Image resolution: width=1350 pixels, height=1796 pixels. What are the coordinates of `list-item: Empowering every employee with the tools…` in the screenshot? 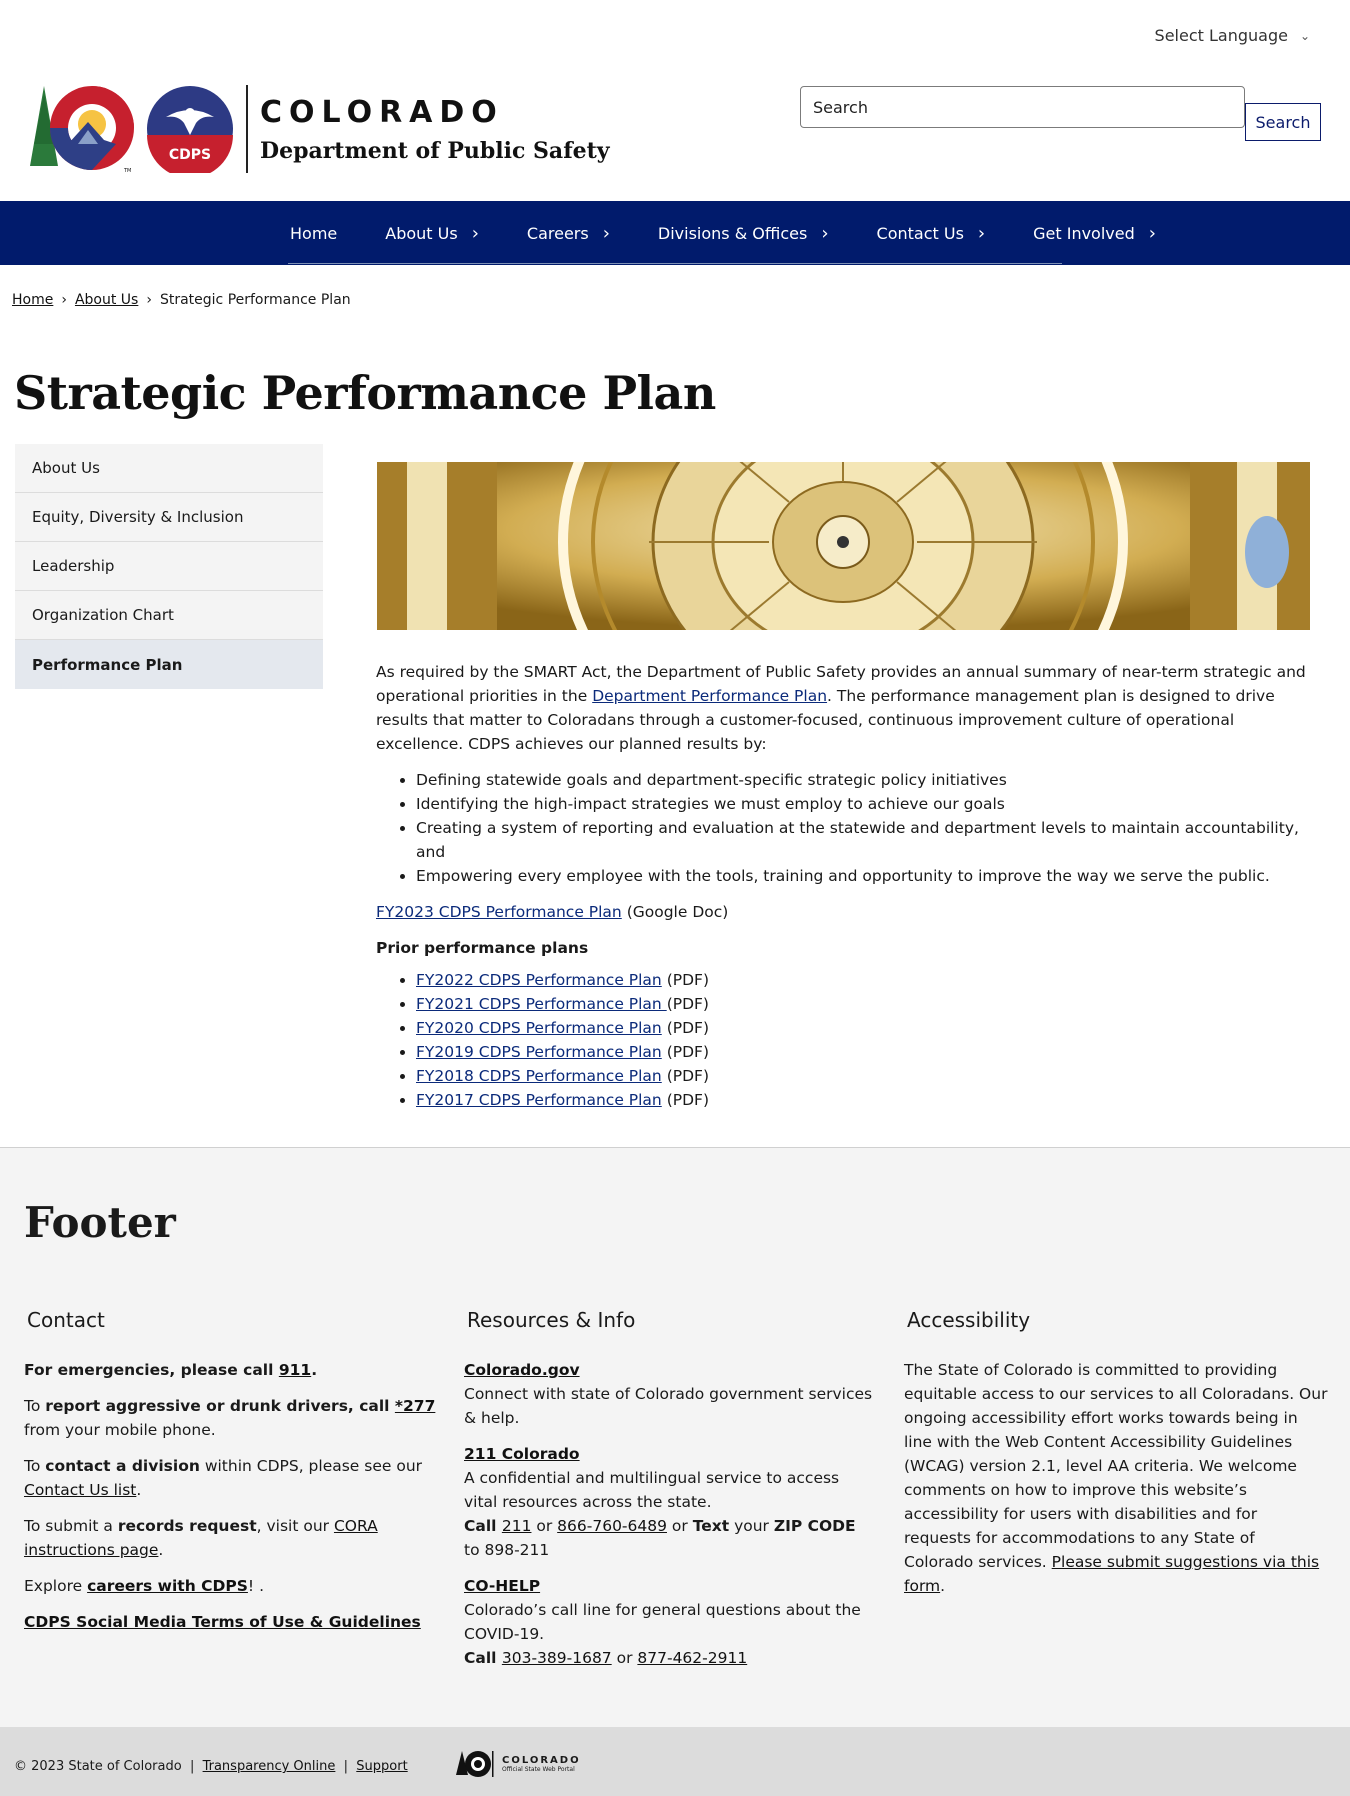 It's located at (866, 876).